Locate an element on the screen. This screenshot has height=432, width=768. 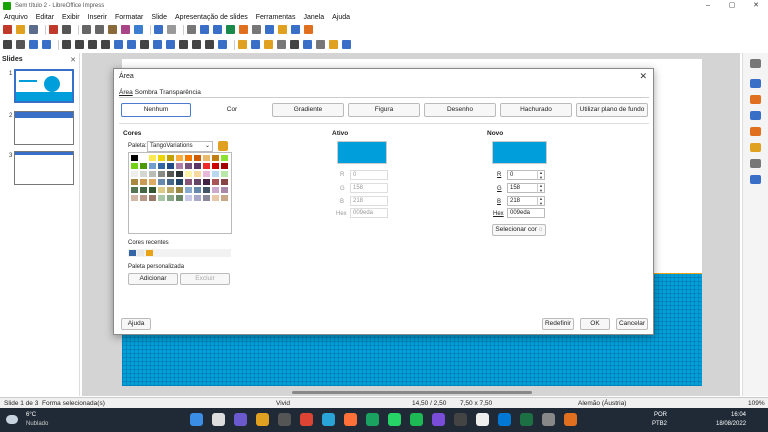
align-icon is located at coordinates (255, 44).